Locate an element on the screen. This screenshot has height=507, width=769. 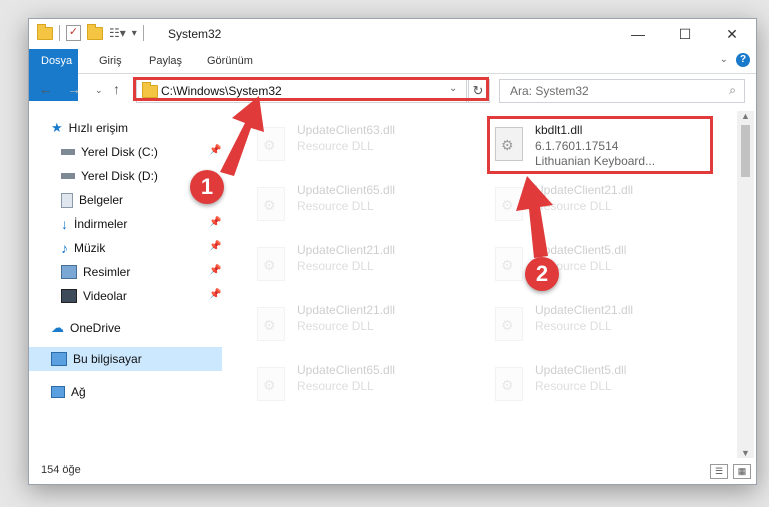
sidebar-item-documents: Belgeler is located at coordinates (92, 200).